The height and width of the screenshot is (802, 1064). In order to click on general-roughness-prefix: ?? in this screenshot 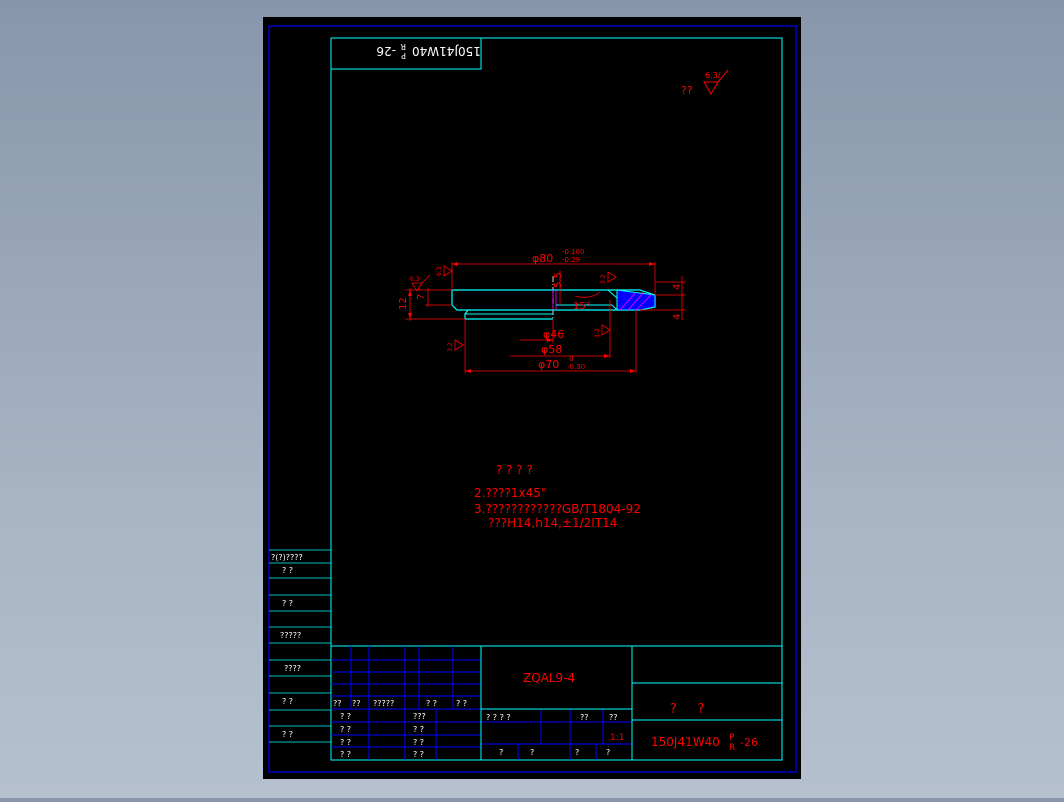, I will do `click(687, 90)`.